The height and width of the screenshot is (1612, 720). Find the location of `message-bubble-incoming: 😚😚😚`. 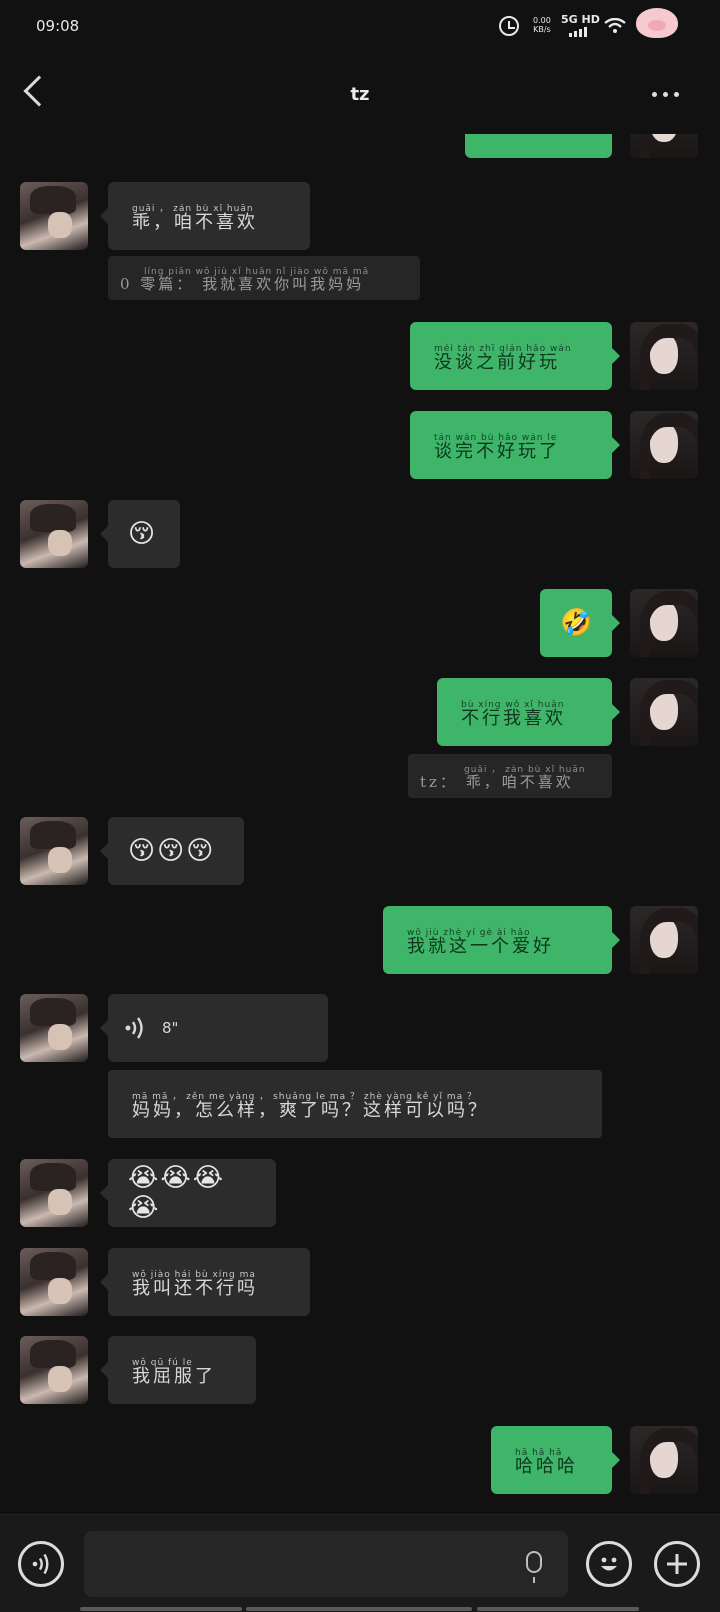

message-bubble-incoming: 😚😚😚 is located at coordinates (172, 851).